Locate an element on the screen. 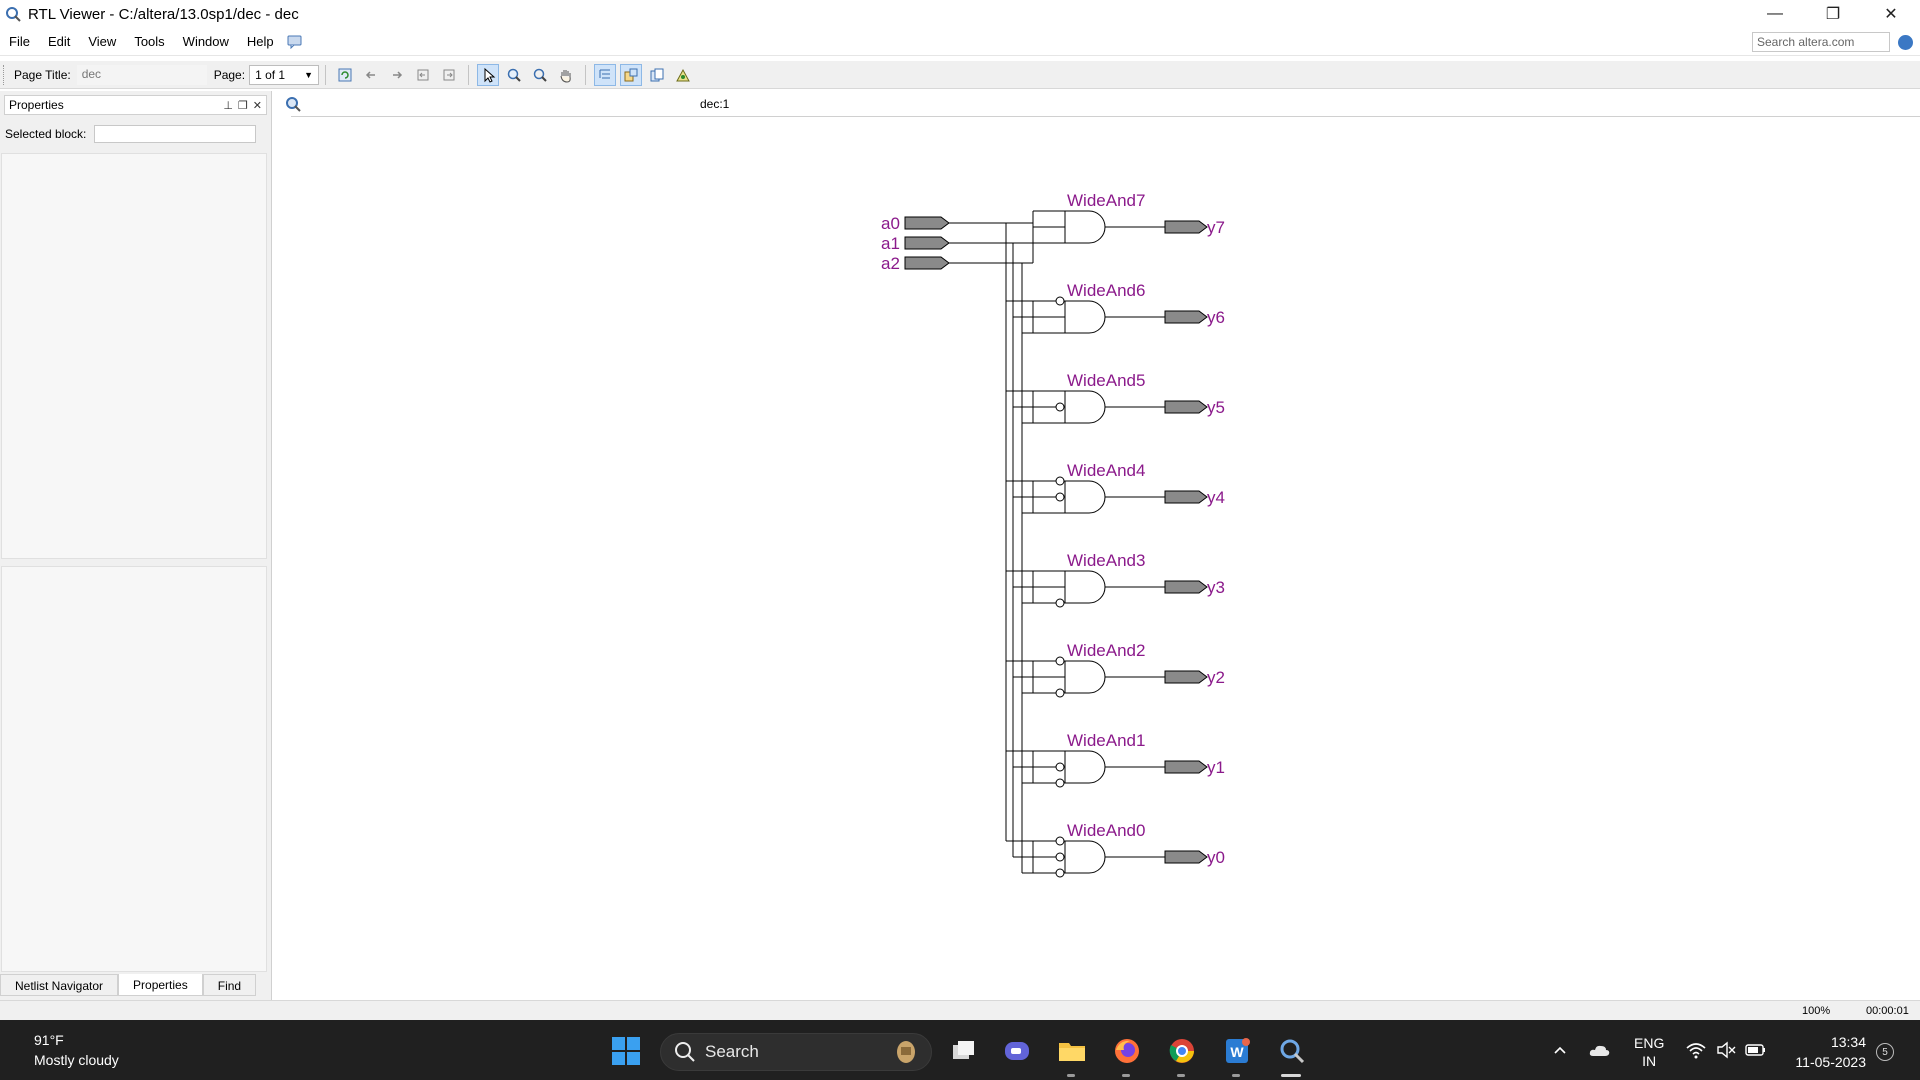 The image size is (1920, 1080). language-indicator: ENG IN is located at coordinates (1649, 1052).